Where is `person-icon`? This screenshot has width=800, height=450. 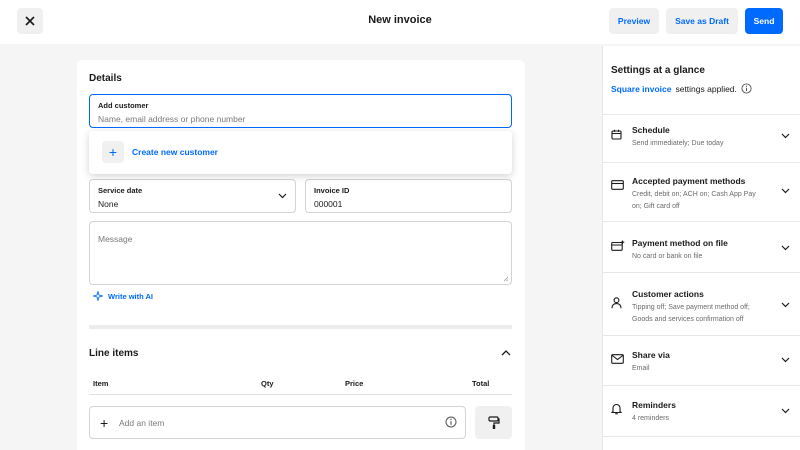 person-icon is located at coordinates (616, 303).